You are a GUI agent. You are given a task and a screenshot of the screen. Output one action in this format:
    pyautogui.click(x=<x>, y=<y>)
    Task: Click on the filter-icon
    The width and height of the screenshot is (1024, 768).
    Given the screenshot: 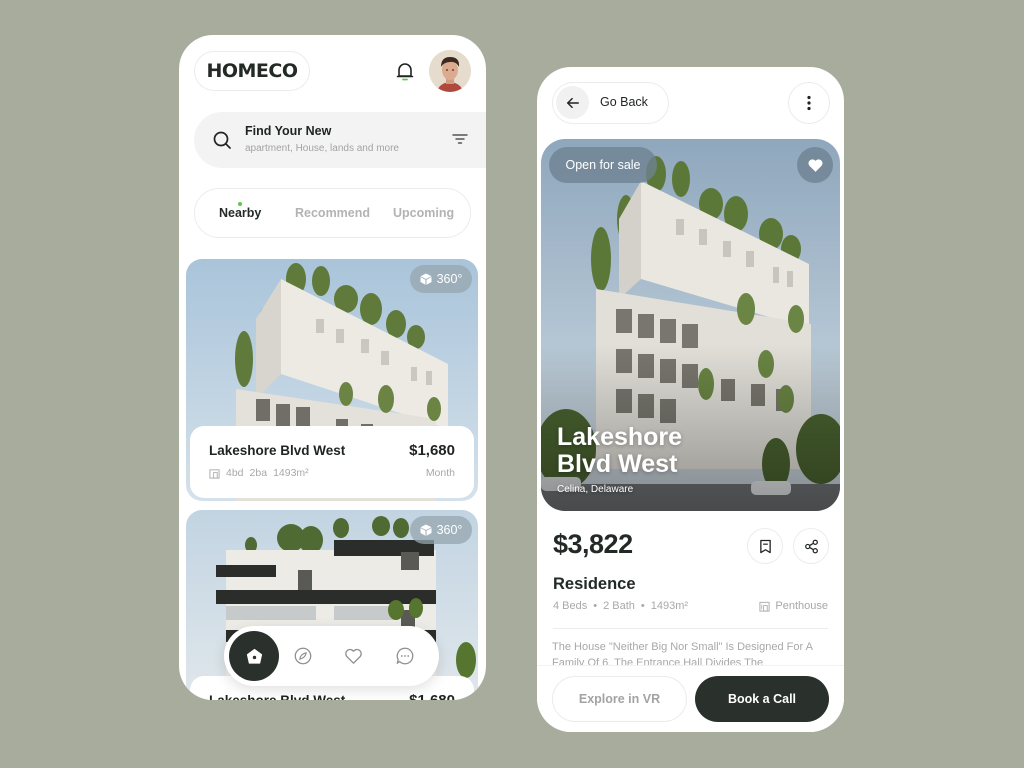 What is the action you would take?
    pyautogui.click(x=460, y=139)
    